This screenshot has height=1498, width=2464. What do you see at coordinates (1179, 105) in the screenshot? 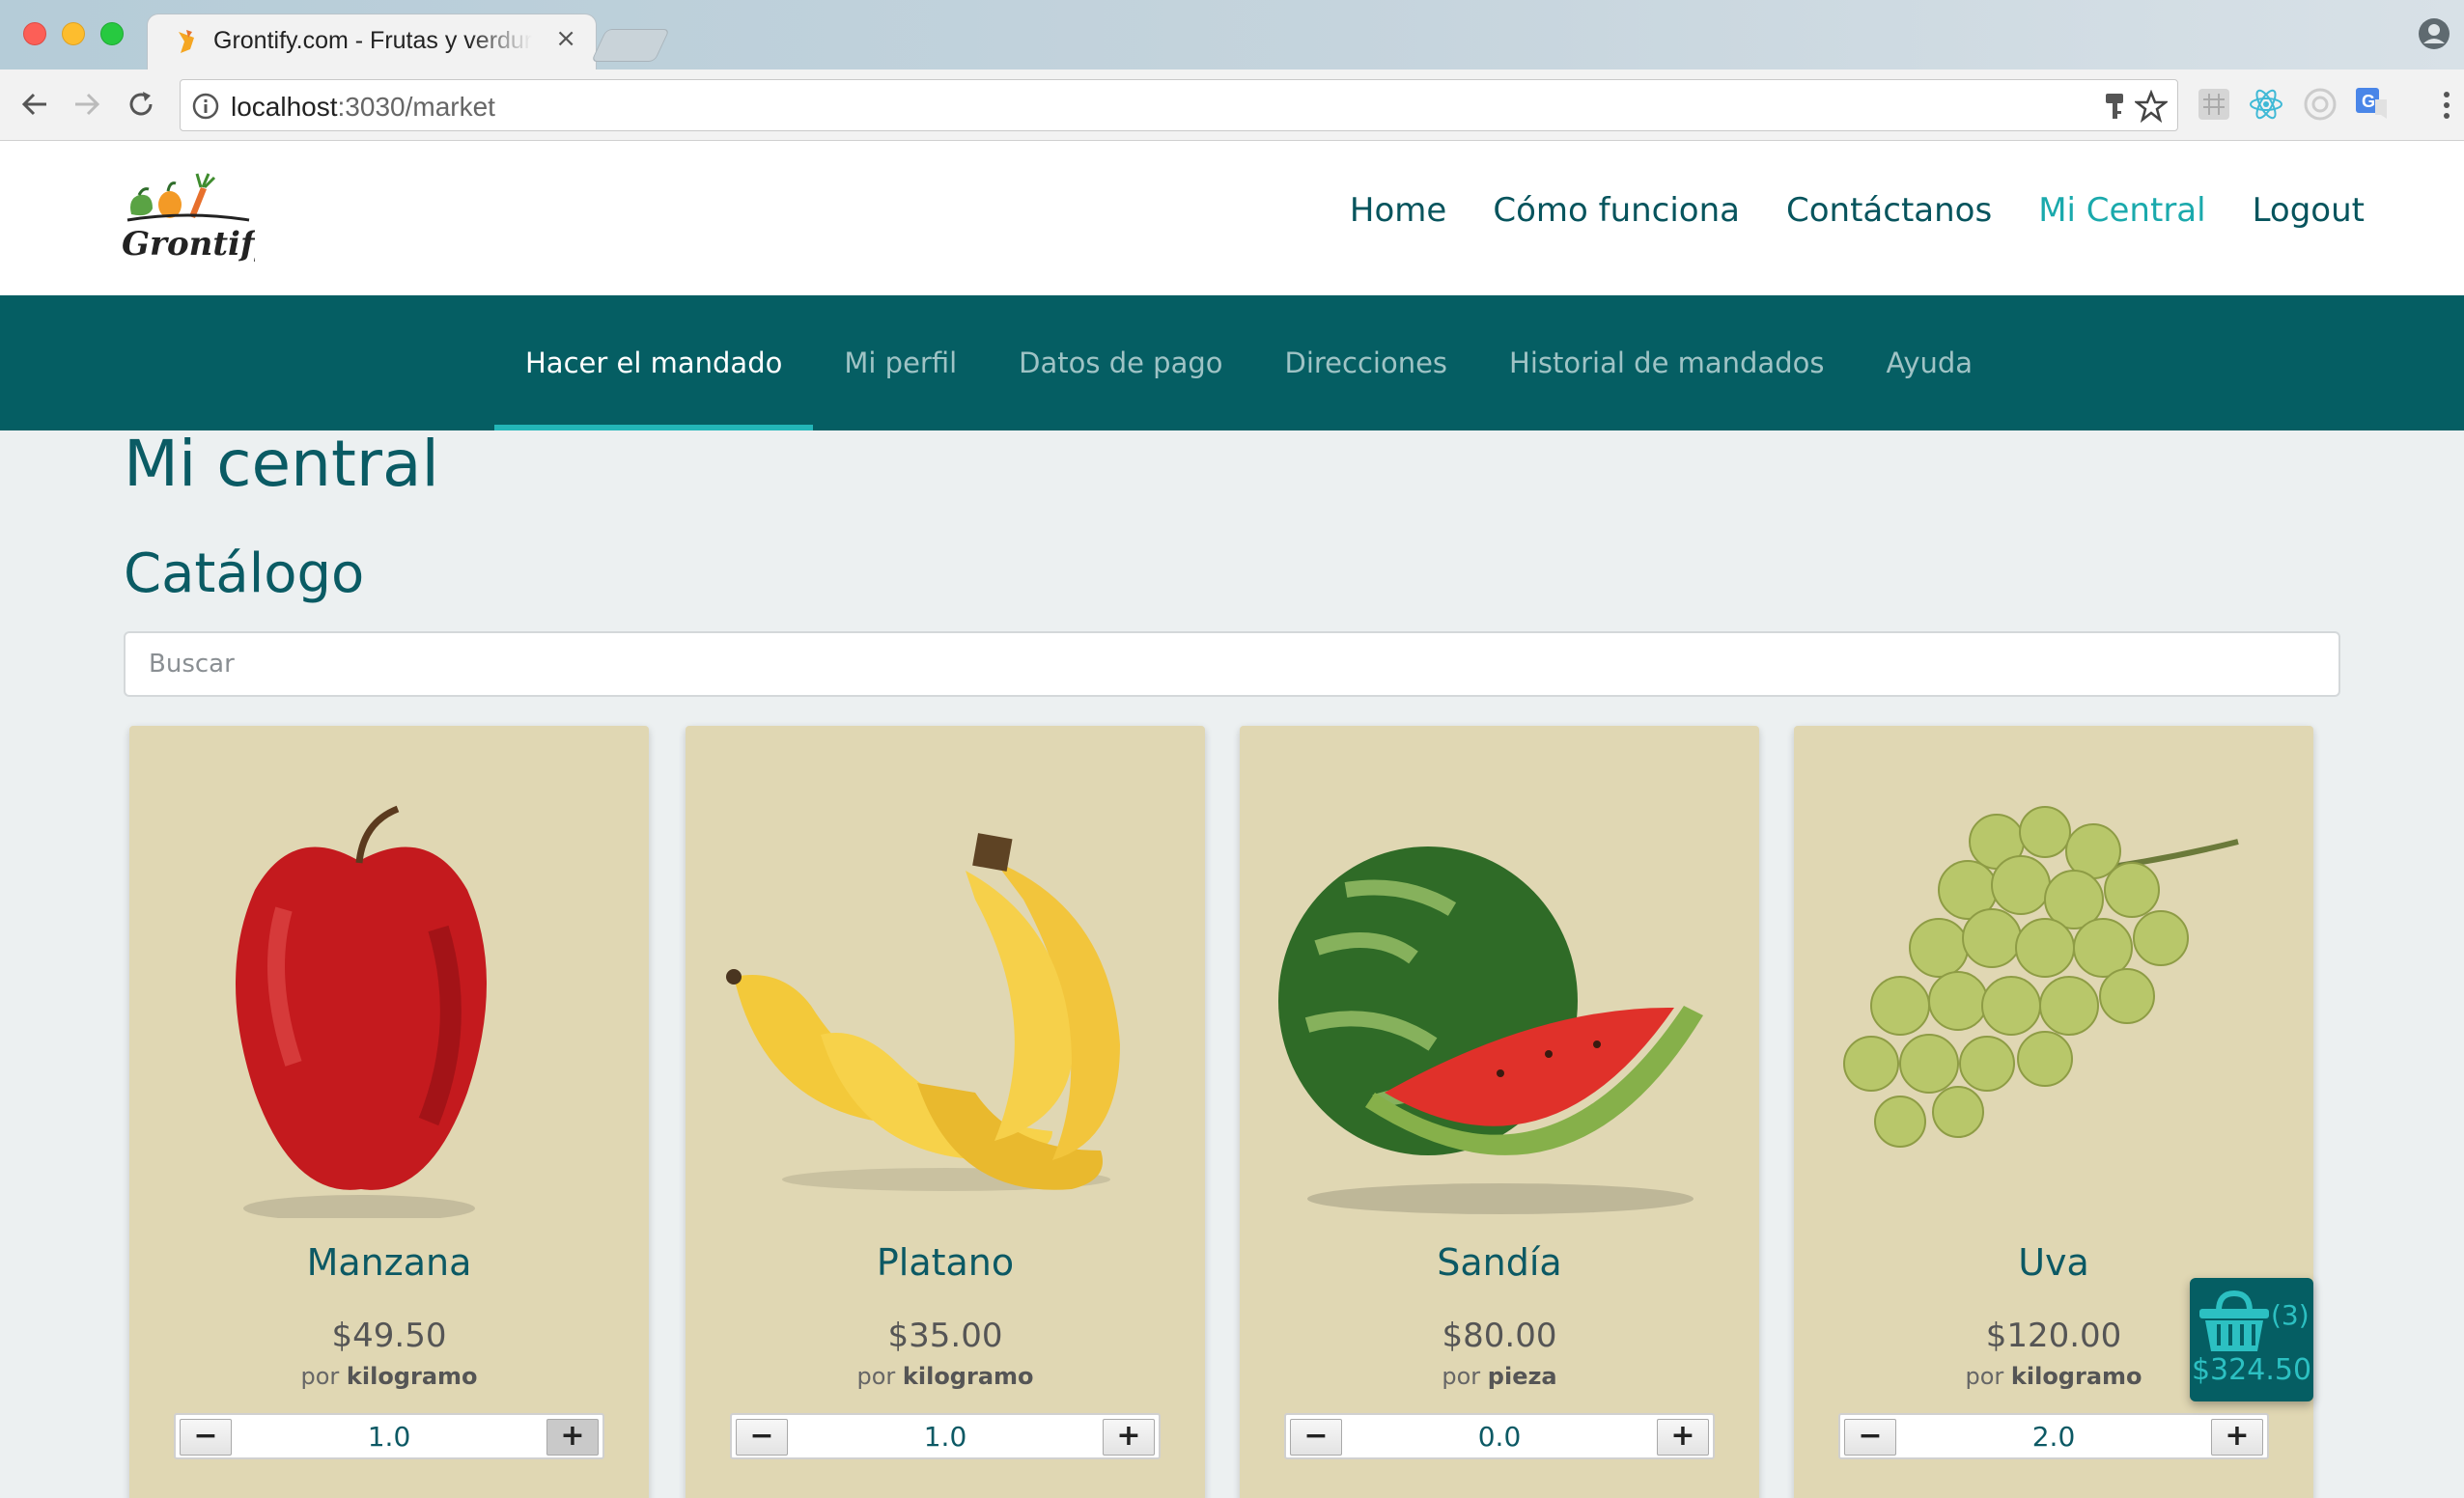
I see `address-bar: localhost:3030/market` at bounding box center [1179, 105].